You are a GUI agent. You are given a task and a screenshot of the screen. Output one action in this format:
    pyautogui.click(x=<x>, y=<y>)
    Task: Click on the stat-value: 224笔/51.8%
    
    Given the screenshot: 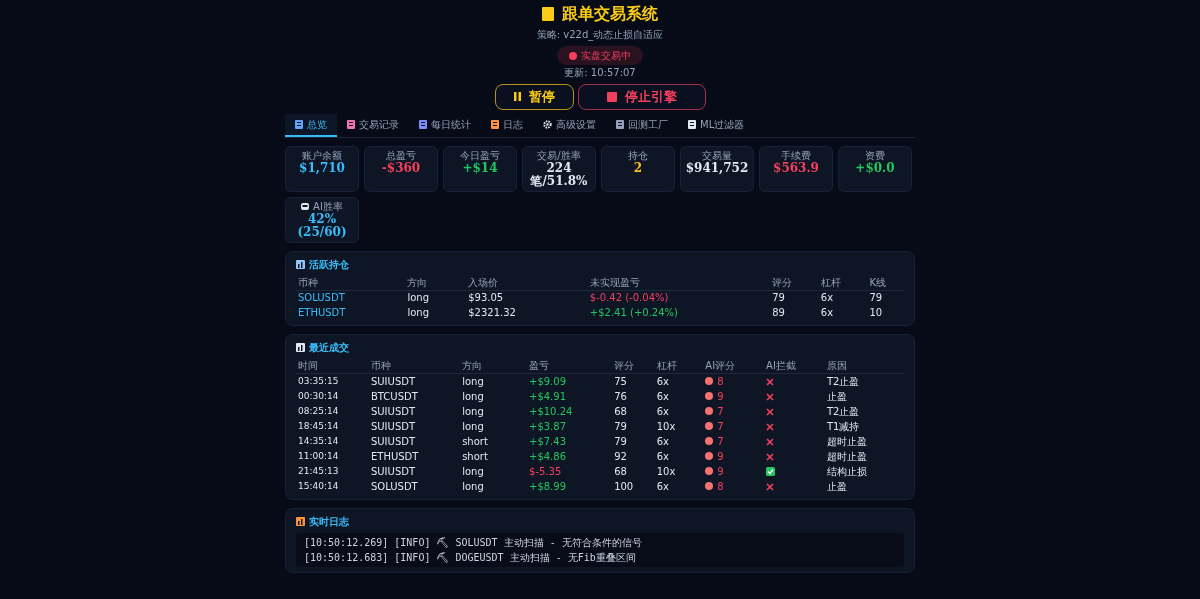 What is the action you would take?
    pyautogui.click(x=559, y=175)
    